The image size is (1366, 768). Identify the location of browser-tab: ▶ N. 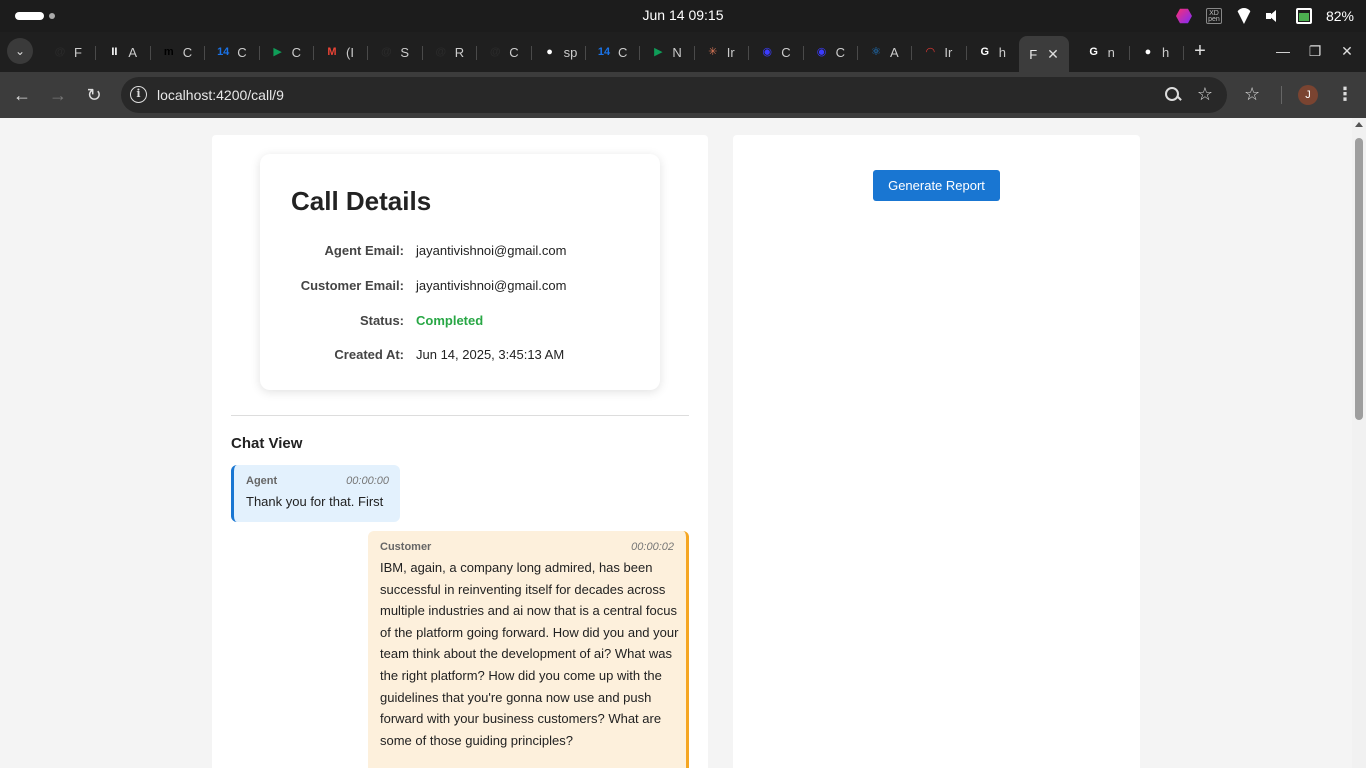
(667, 52).